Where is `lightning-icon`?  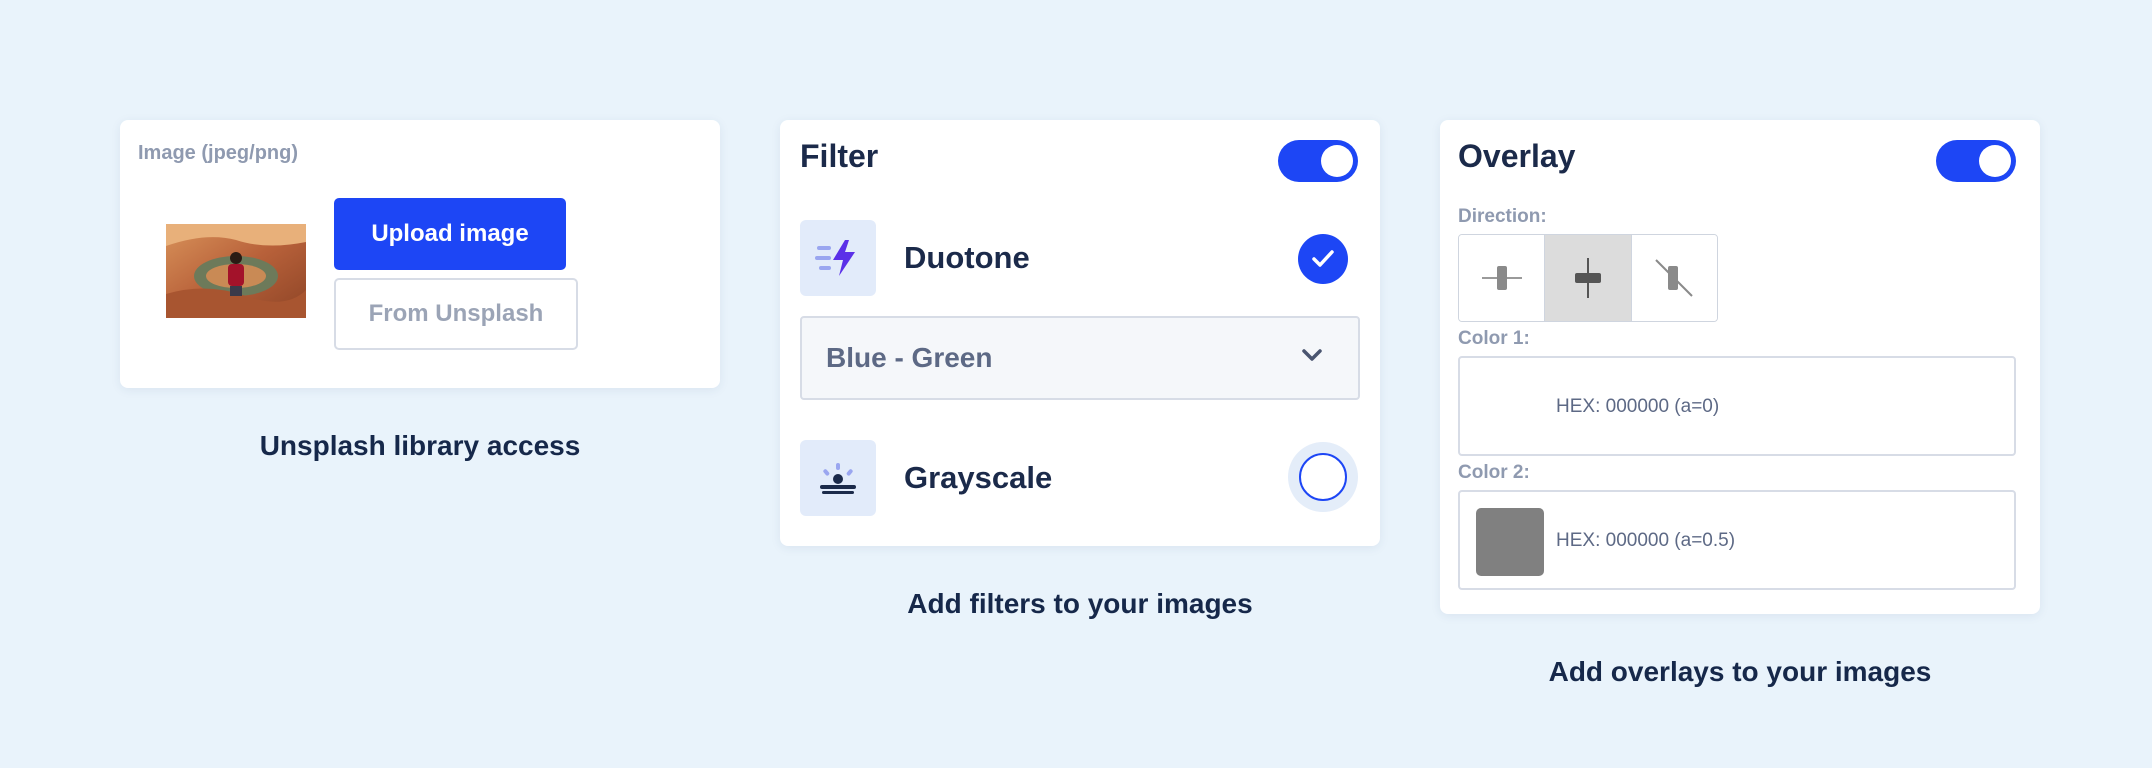 lightning-icon is located at coordinates (838, 258).